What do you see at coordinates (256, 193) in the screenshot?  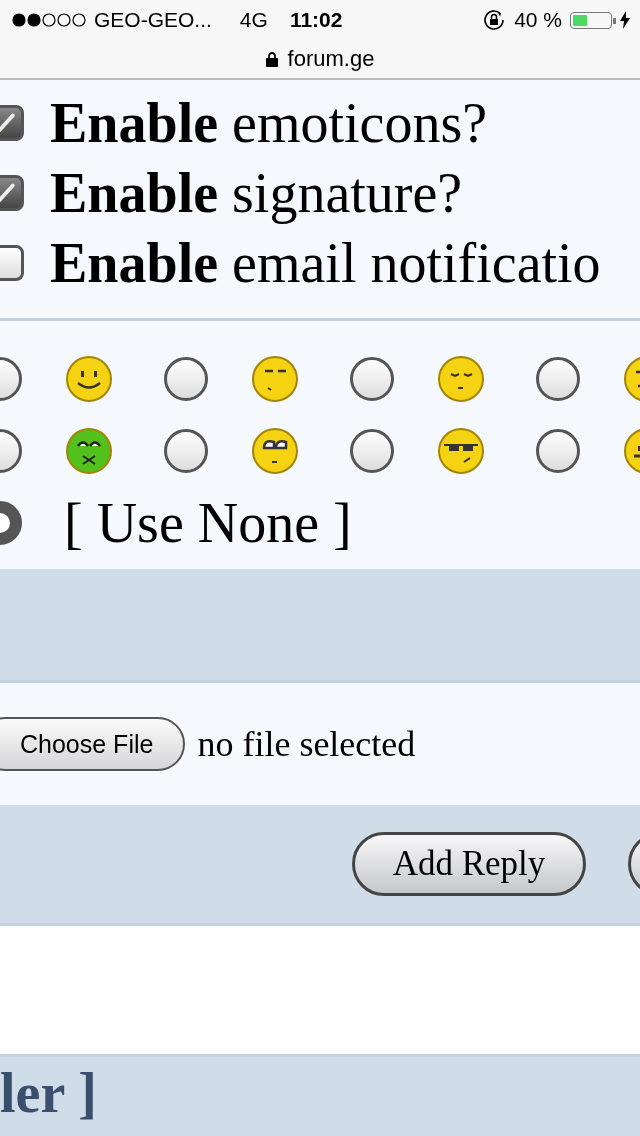 I see `option-label: Enable signature?` at bounding box center [256, 193].